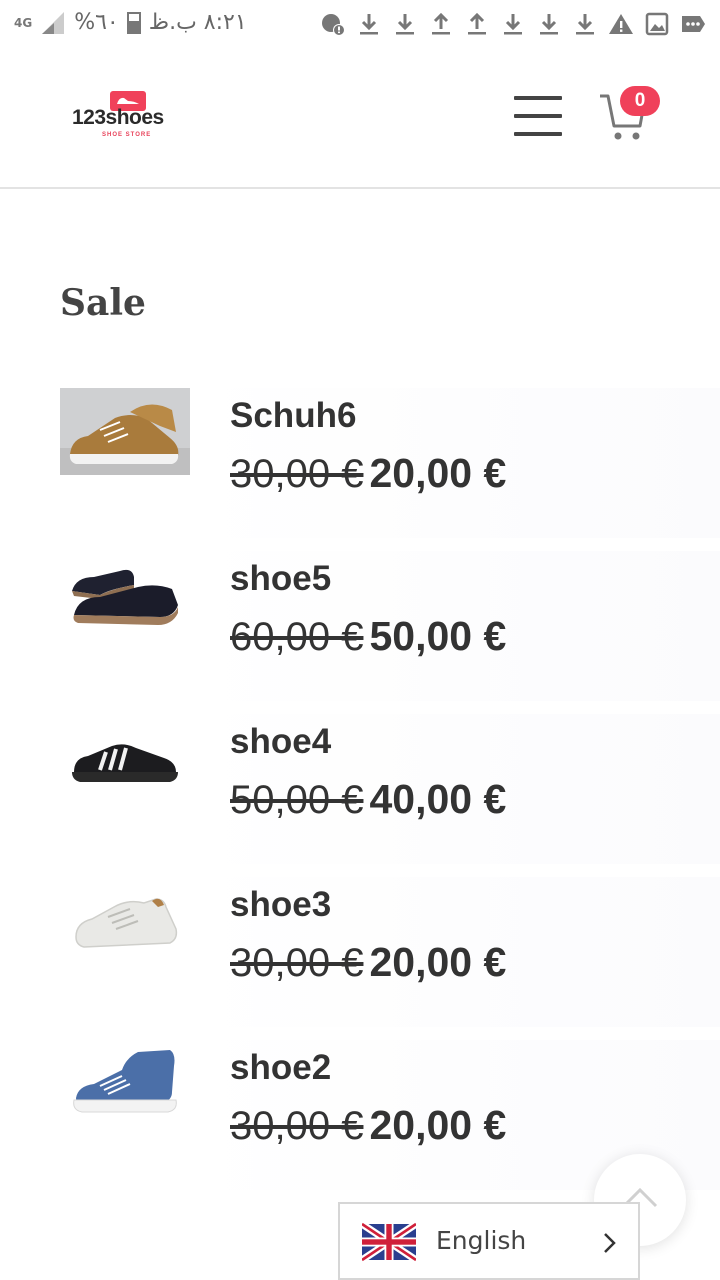 The width and height of the screenshot is (720, 1280). I want to click on uk-flag-icon, so click(389, 1242).